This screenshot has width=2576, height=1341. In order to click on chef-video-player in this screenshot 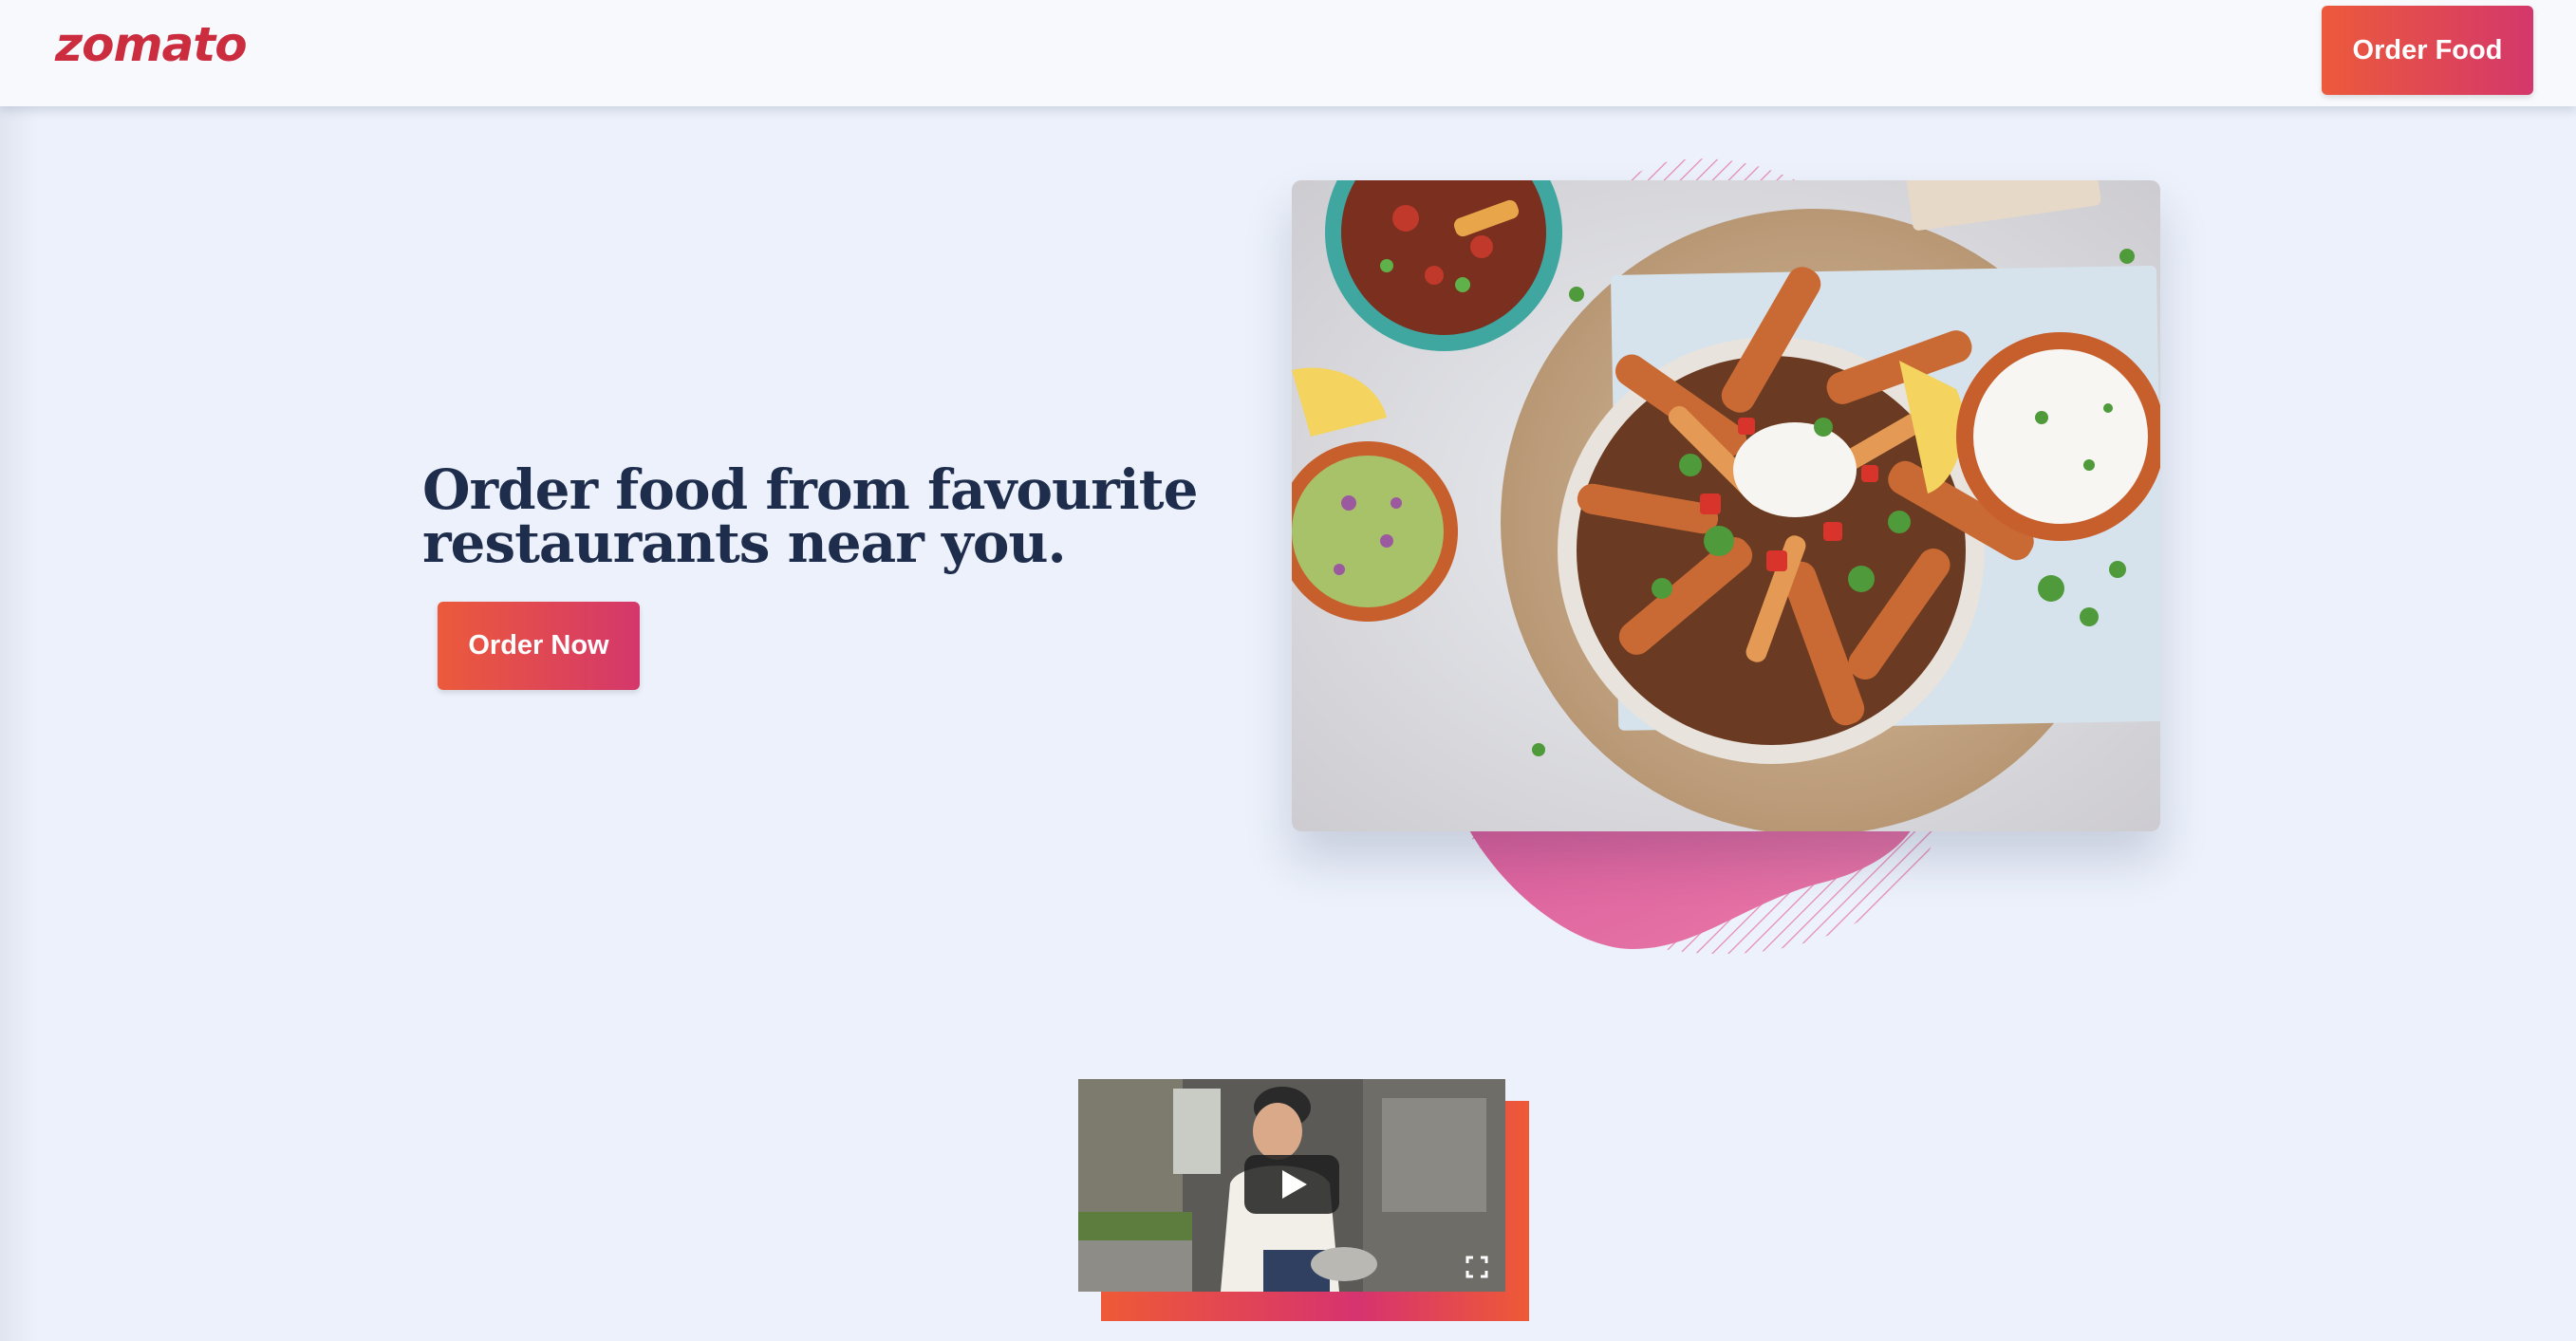, I will do `click(1291, 1185)`.